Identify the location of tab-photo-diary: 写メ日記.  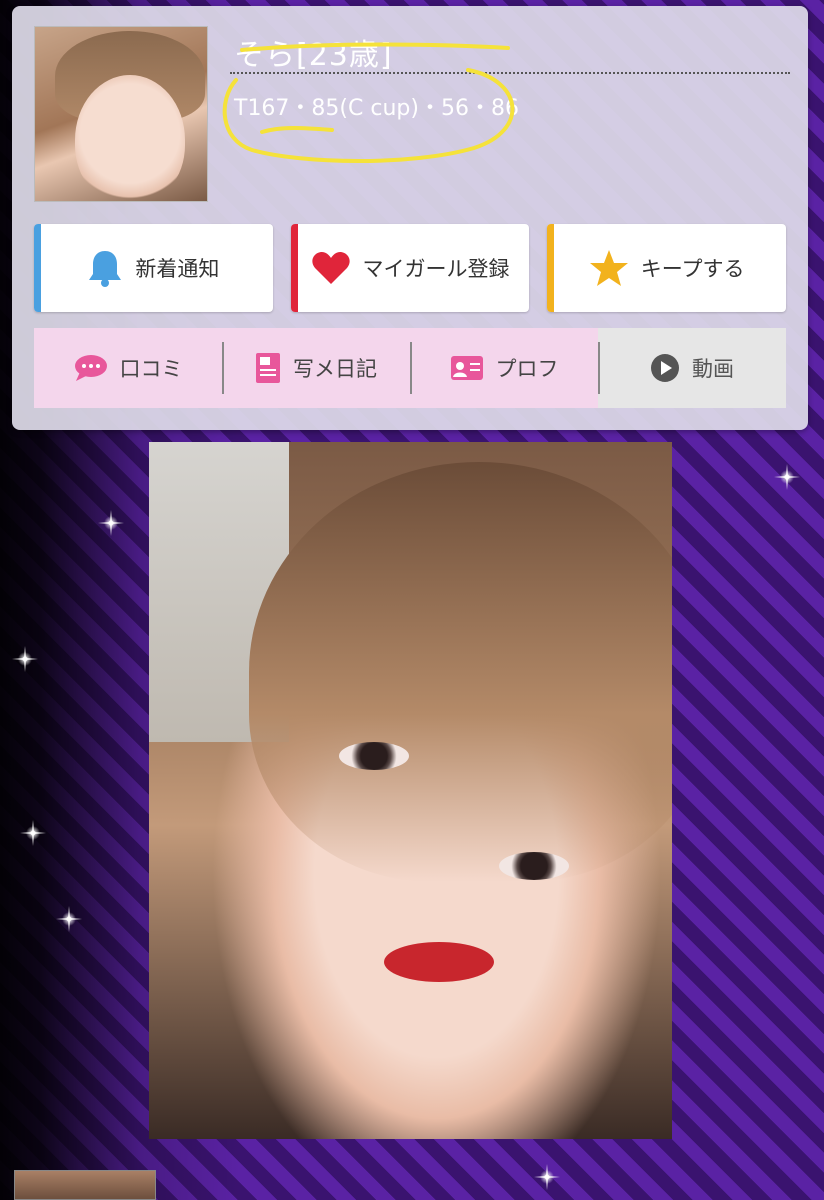
(316, 368).